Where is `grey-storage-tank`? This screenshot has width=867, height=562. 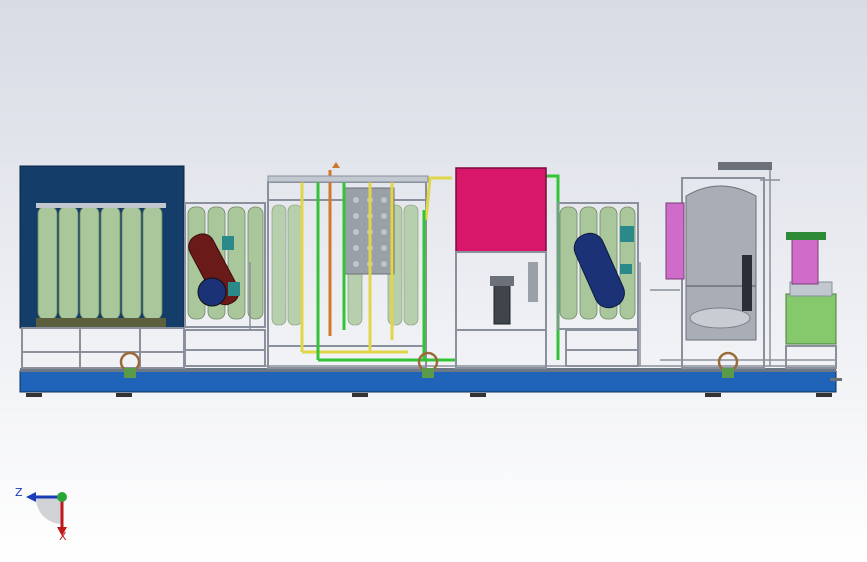
grey-storage-tank is located at coordinates (718, 265).